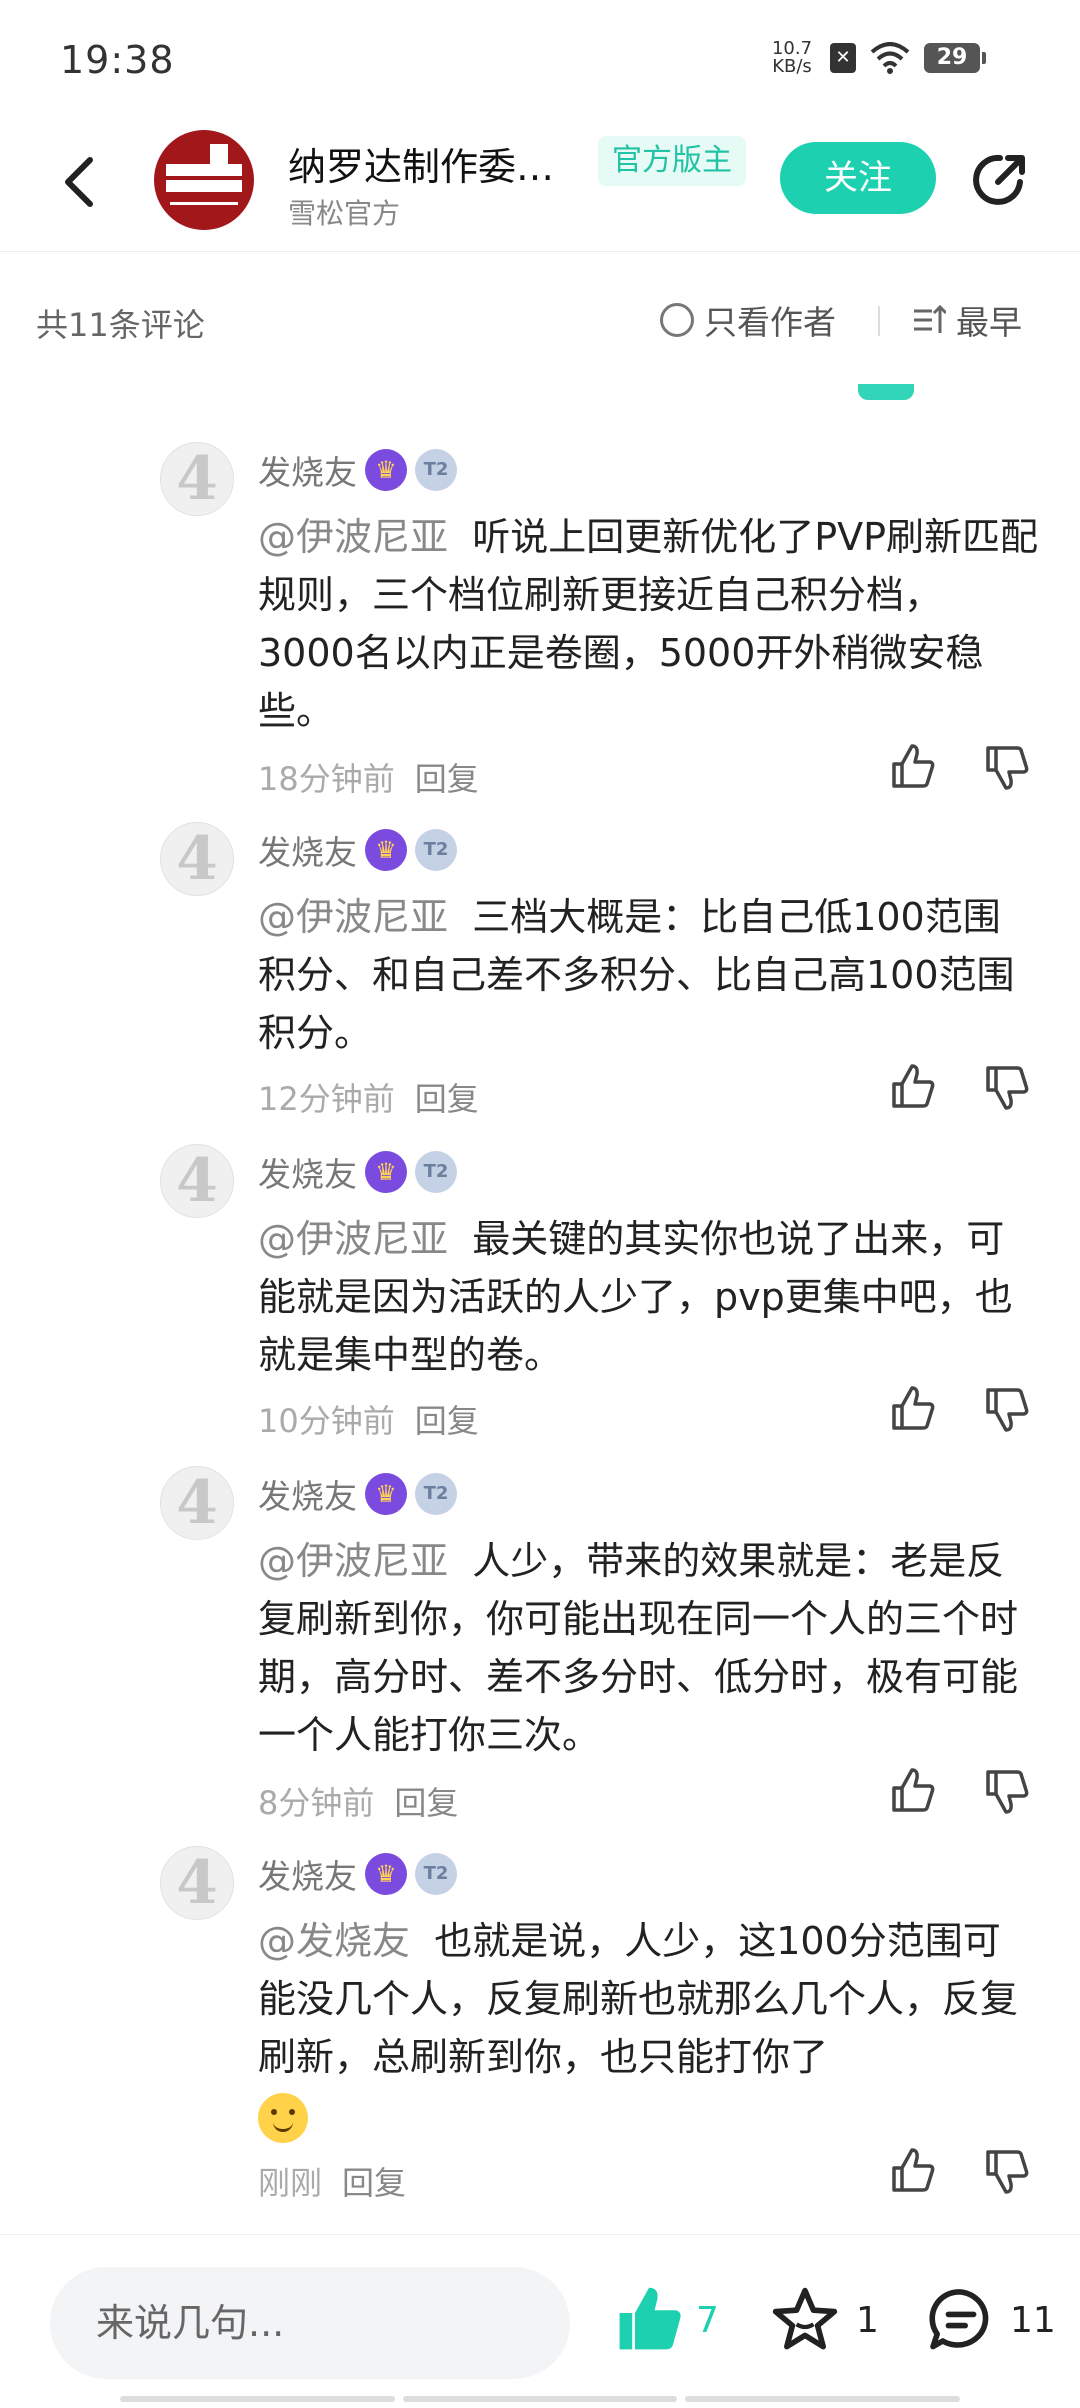 This screenshot has width=1080, height=2408. I want to click on favorite-button: 1, so click(824, 2320).